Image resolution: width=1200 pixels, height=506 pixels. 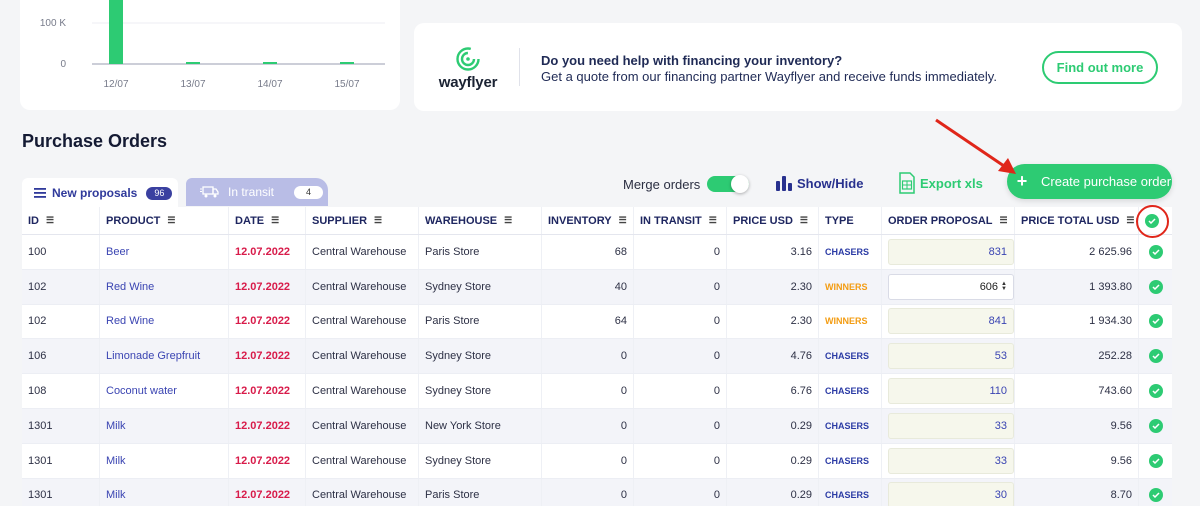 I want to click on col-header-warehouse: WAREHOUSE ☰, so click(x=480, y=220).